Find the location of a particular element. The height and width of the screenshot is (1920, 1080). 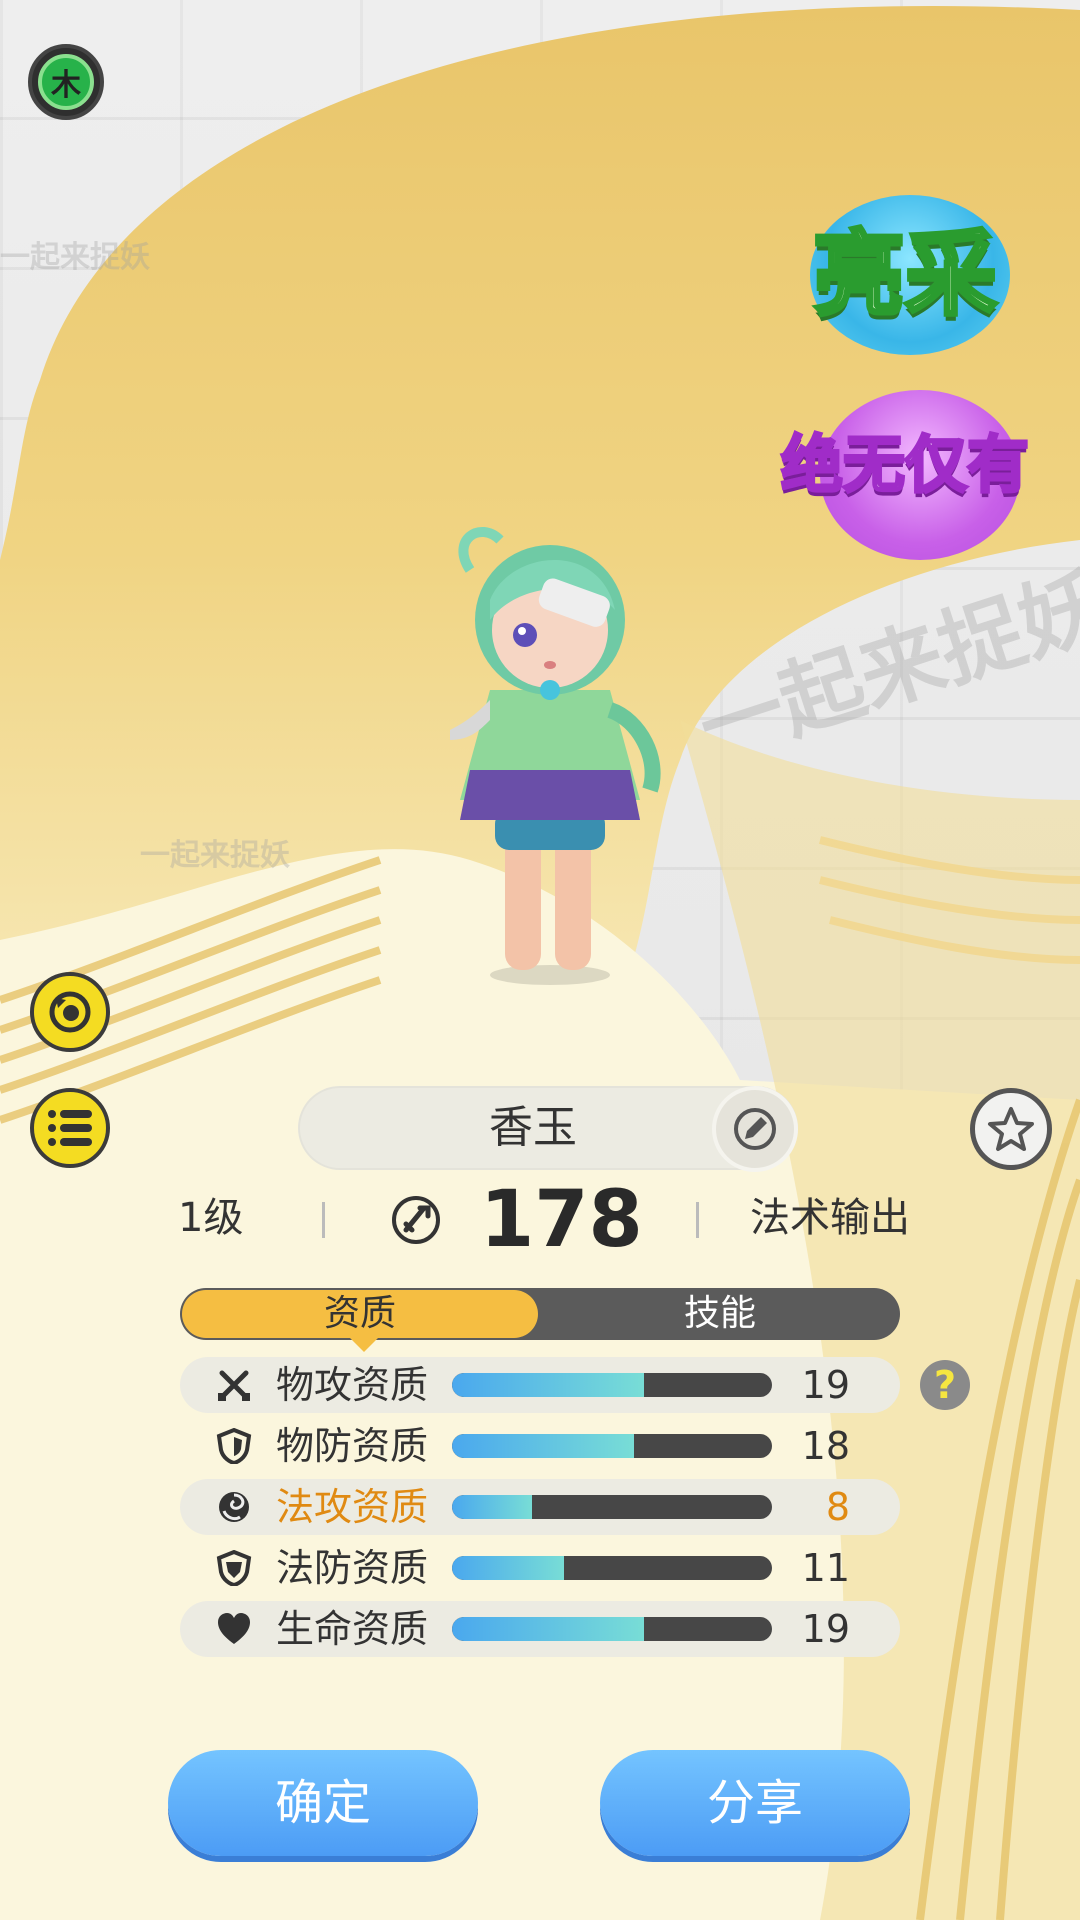

aptitude-row: 法防资质 11 is located at coordinates (540, 1568).